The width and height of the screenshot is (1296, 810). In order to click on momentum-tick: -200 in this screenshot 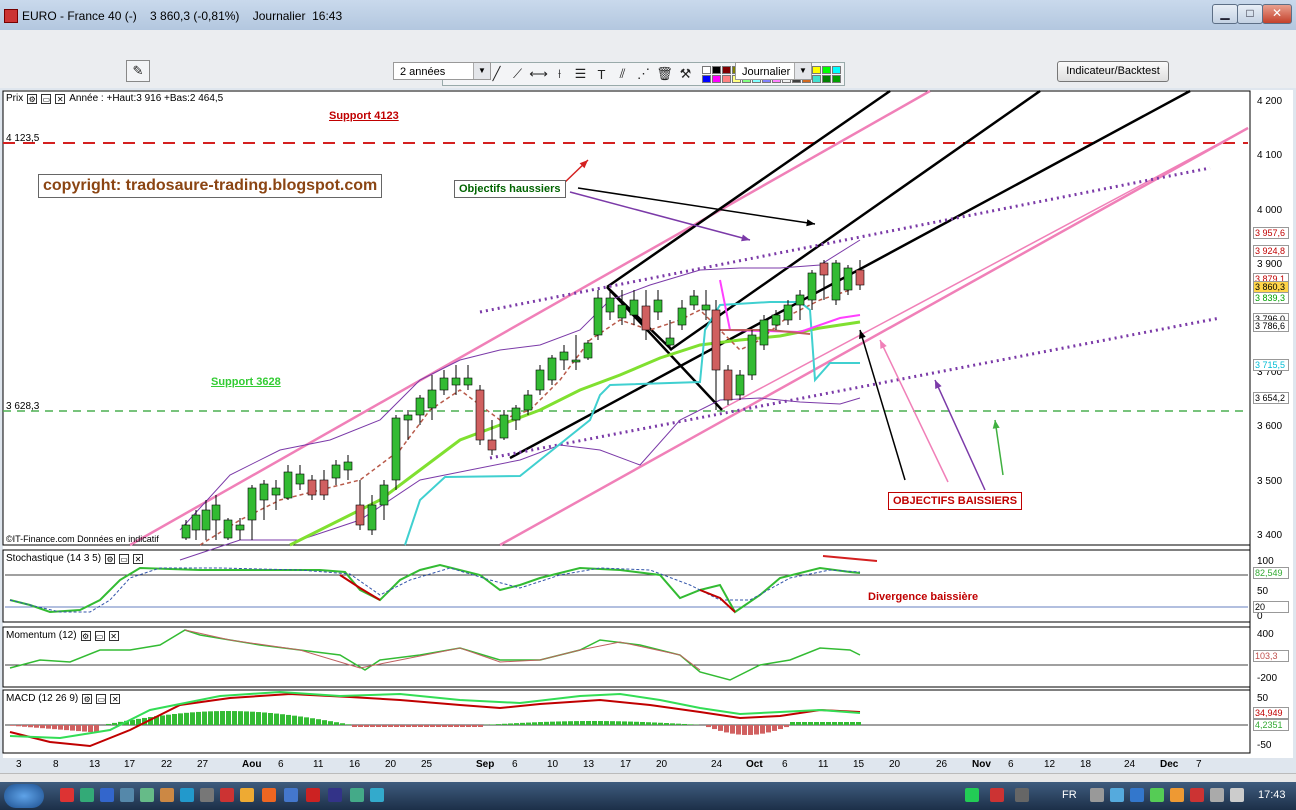, I will do `click(1267, 678)`.